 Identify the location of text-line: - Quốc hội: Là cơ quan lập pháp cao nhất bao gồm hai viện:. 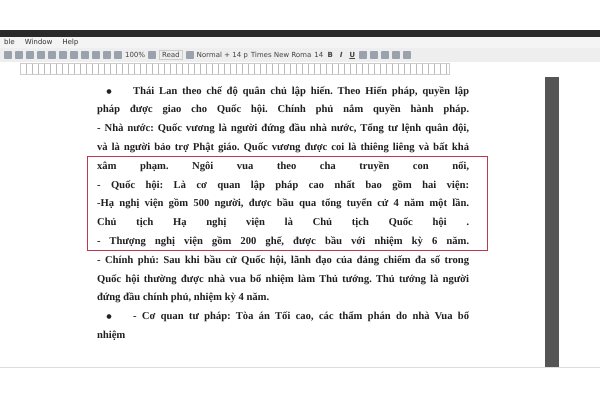
(283, 185).